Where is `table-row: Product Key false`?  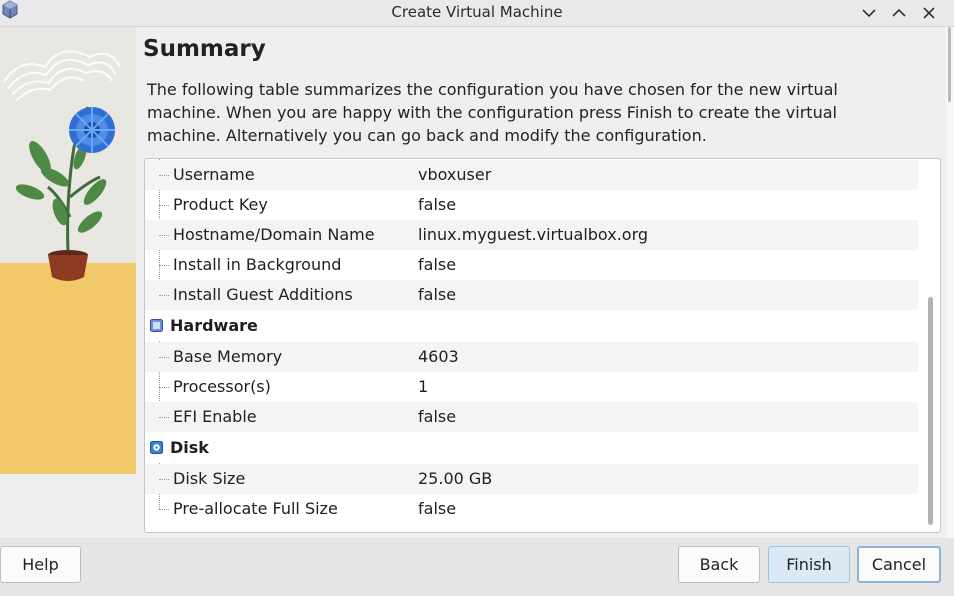
table-row: Product Key false is located at coordinates (531, 205).